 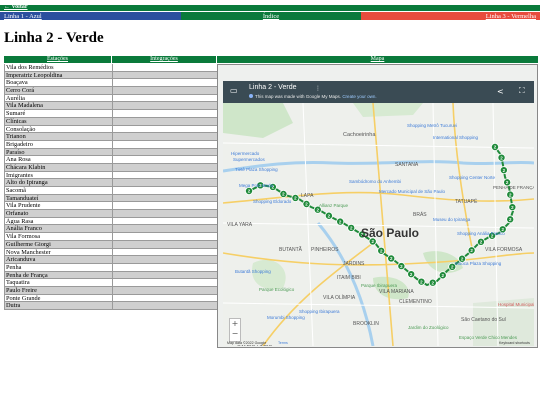 I want to click on next-line-link: Linha 3 - Vermelha, so click(x=511, y=16).